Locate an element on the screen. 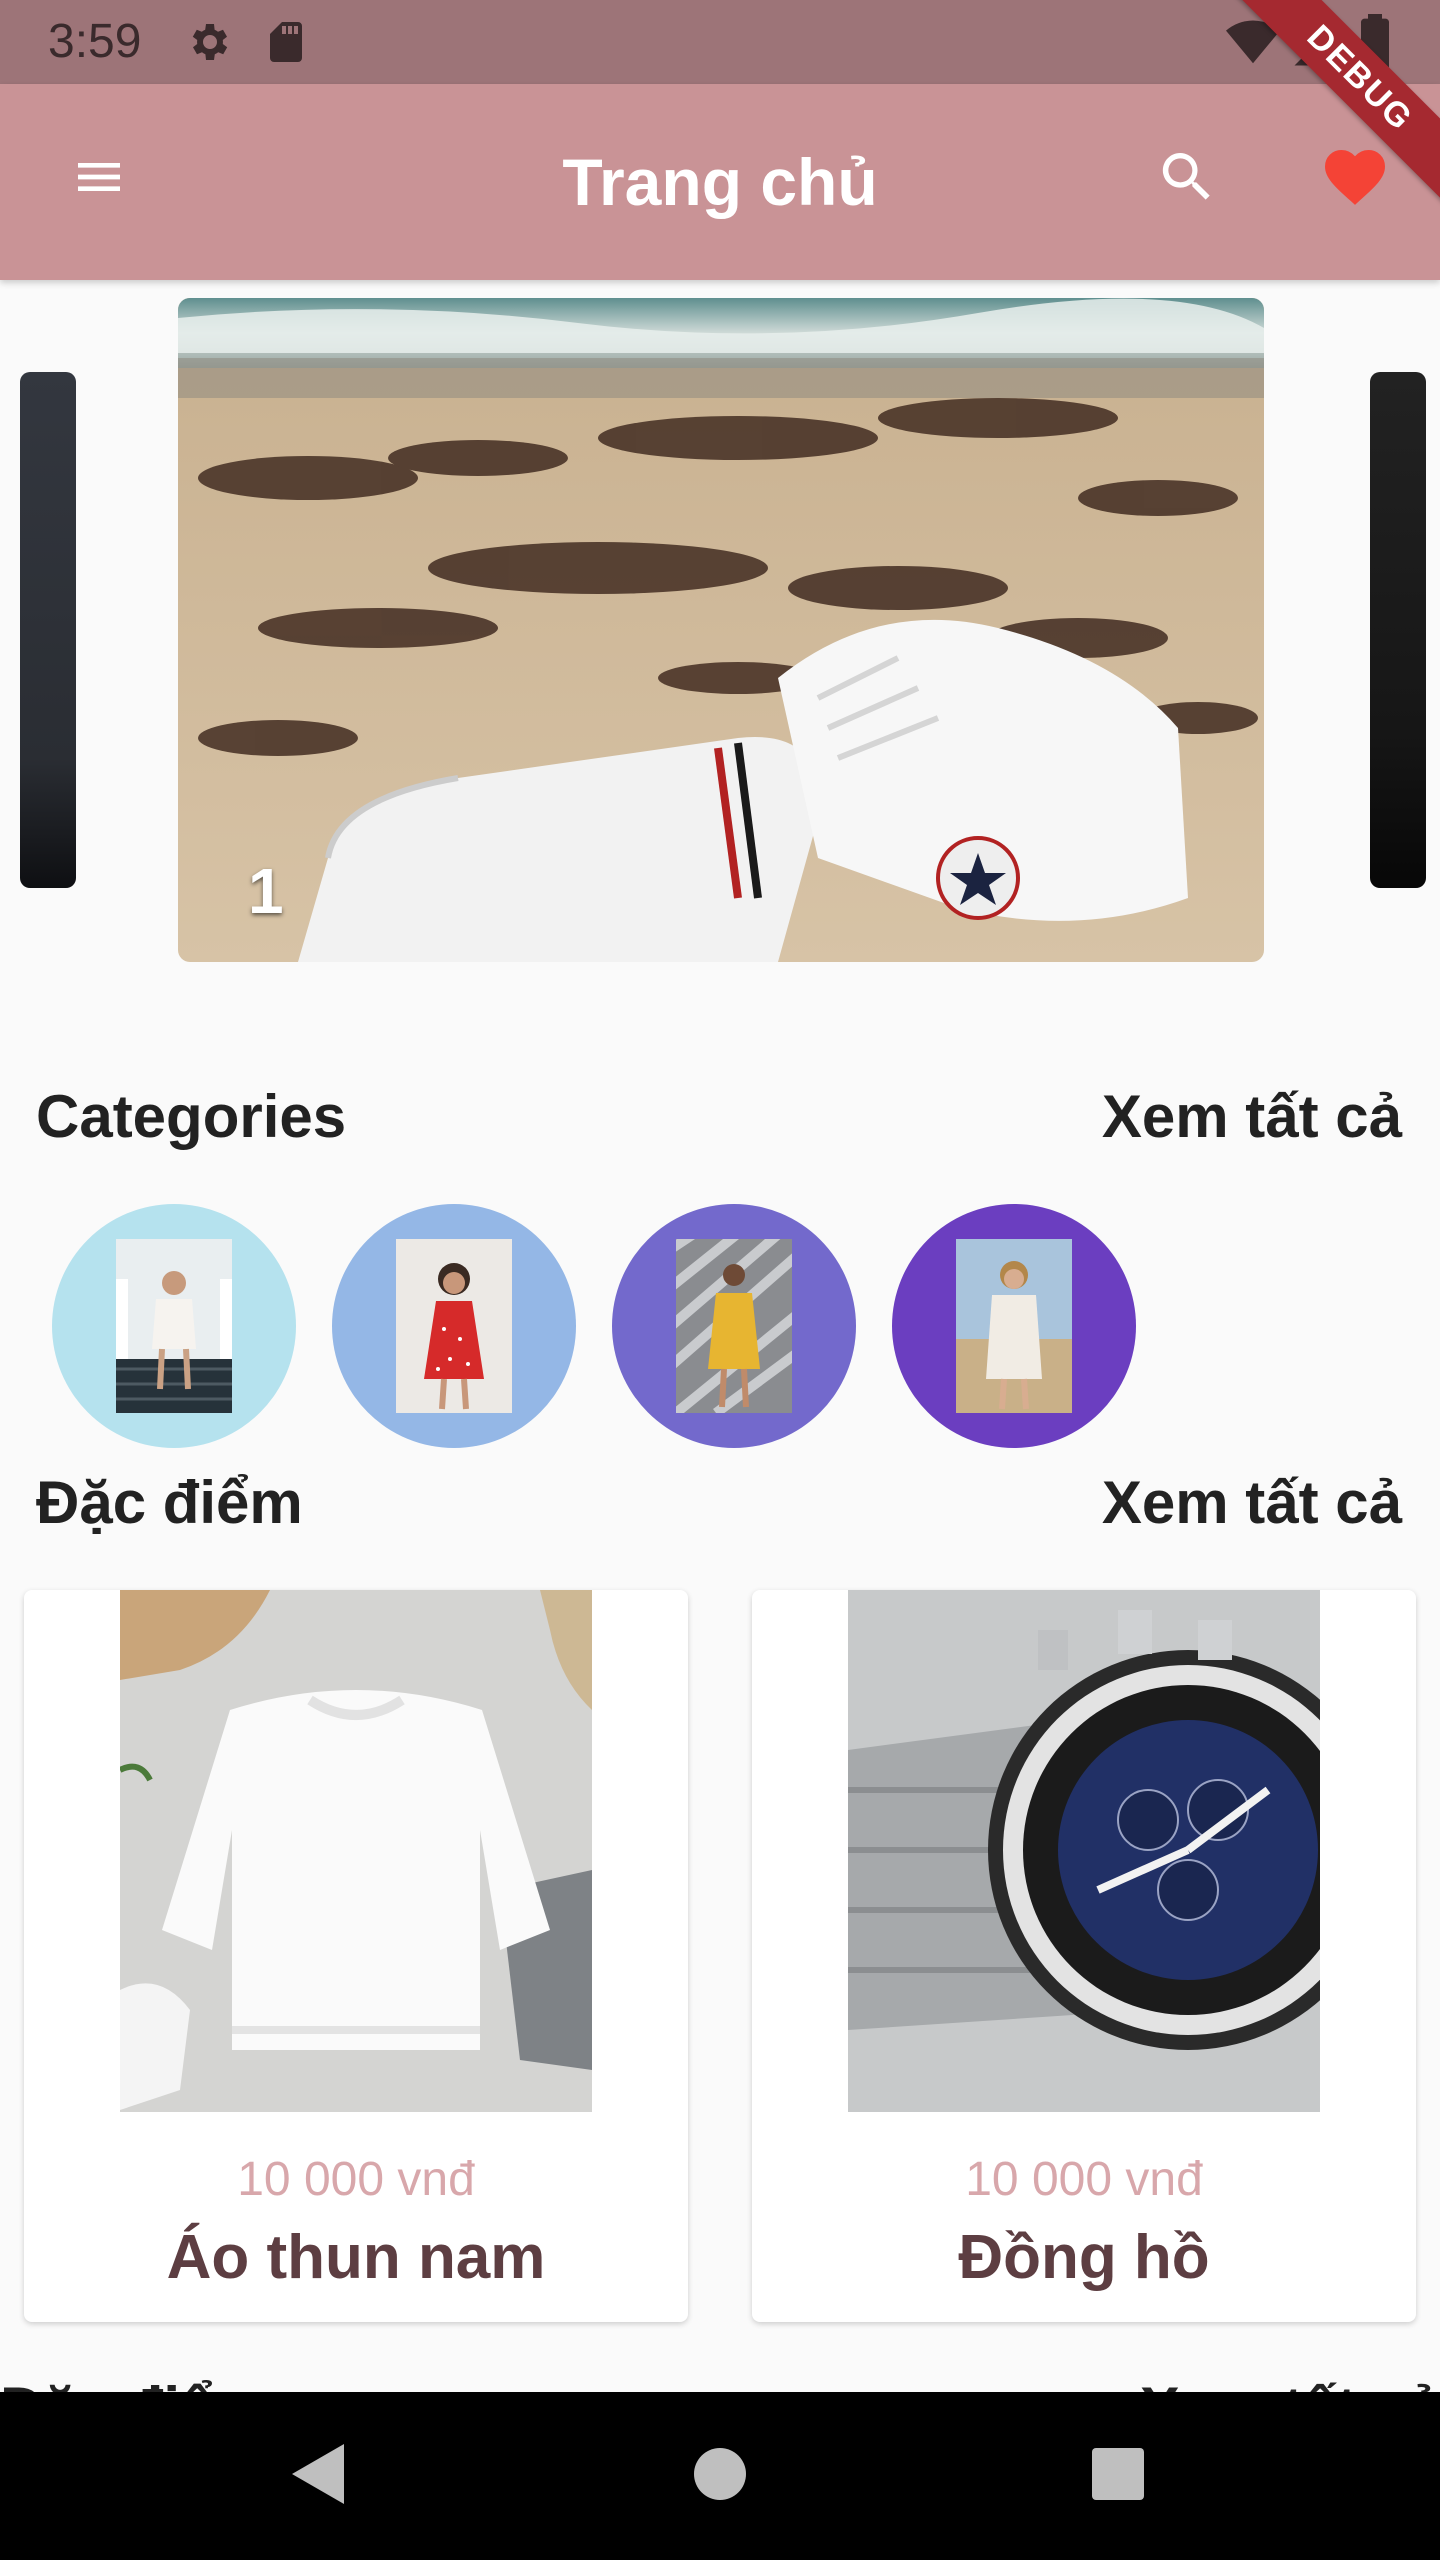 The width and height of the screenshot is (1440, 2560). recents-square-icon is located at coordinates (1118, 2476).